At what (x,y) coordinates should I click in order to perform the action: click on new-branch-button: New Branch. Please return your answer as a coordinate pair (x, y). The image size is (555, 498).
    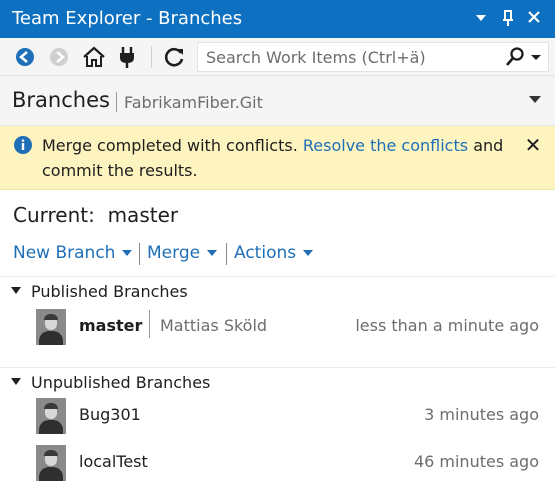
    Looking at the image, I should click on (73, 253).